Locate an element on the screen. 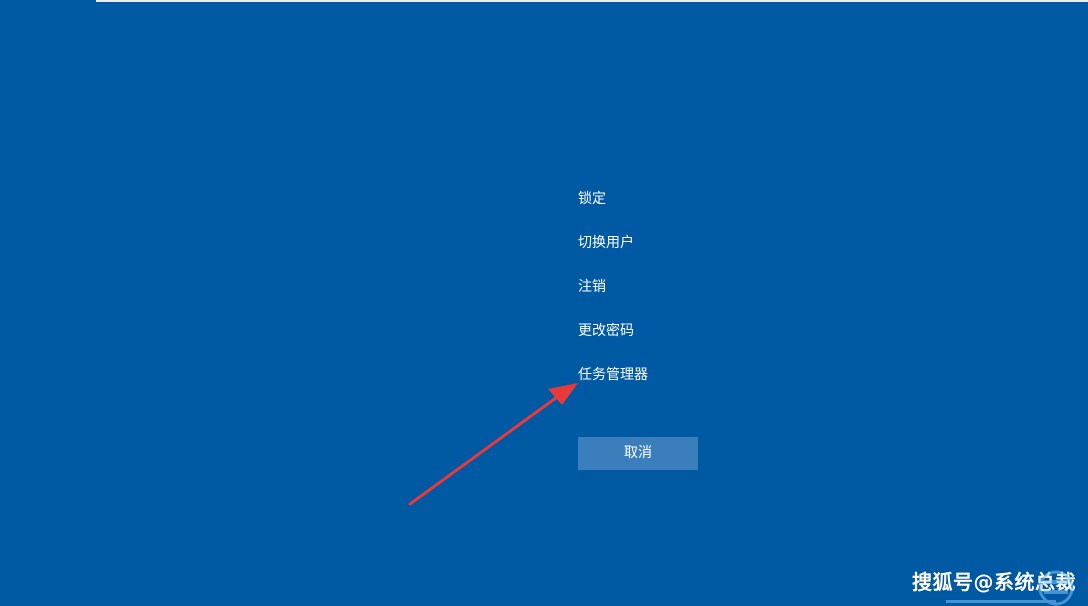  menu-item-sign-out: 注销 is located at coordinates (678, 297).